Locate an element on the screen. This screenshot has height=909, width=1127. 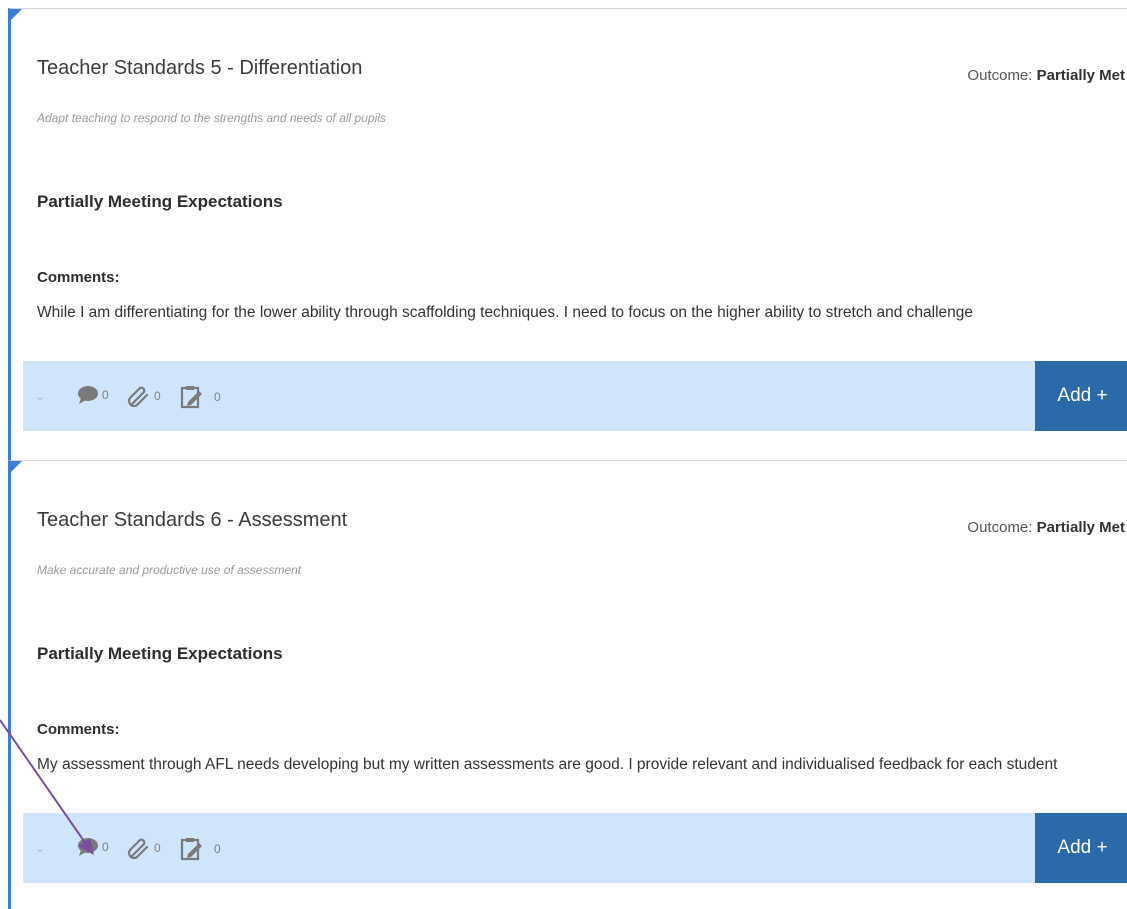
standard-title: Teacher Standards 5 - Differentiation is located at coordinates (200, 68).